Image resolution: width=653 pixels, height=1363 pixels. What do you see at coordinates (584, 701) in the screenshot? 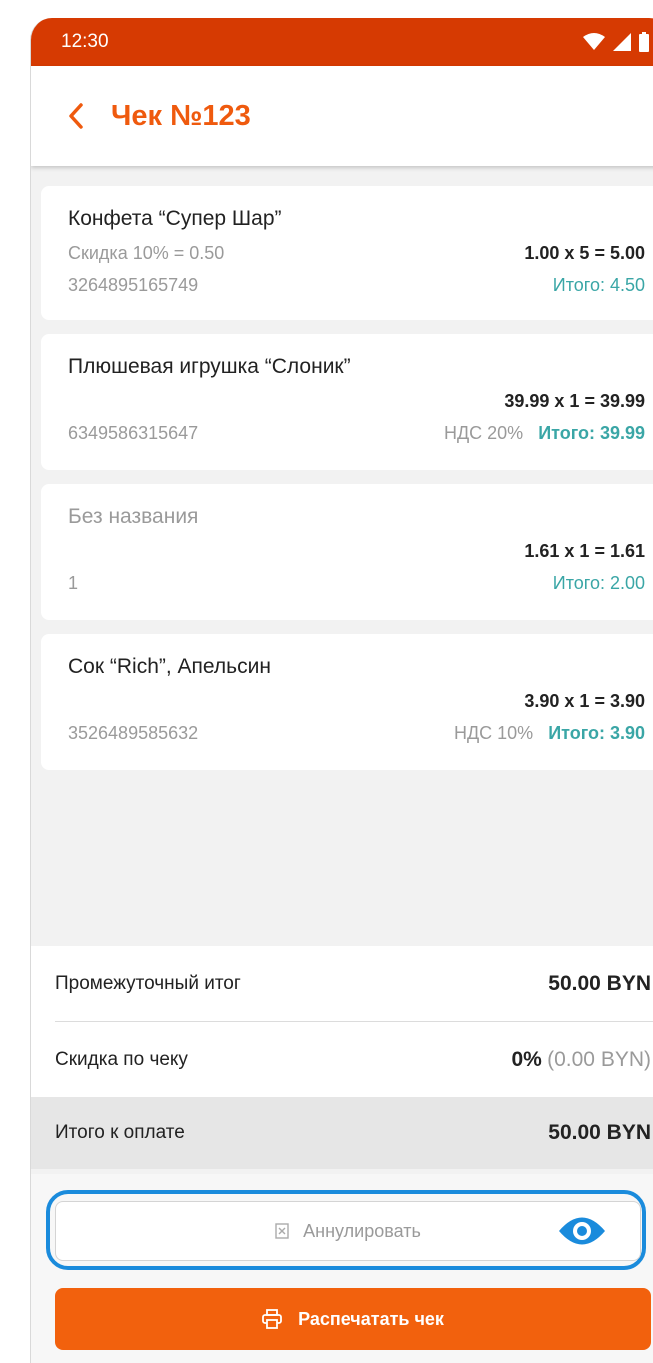
I see `item-calc: 3.90 x 1 = 3.90` at bounding box center [584, 701].